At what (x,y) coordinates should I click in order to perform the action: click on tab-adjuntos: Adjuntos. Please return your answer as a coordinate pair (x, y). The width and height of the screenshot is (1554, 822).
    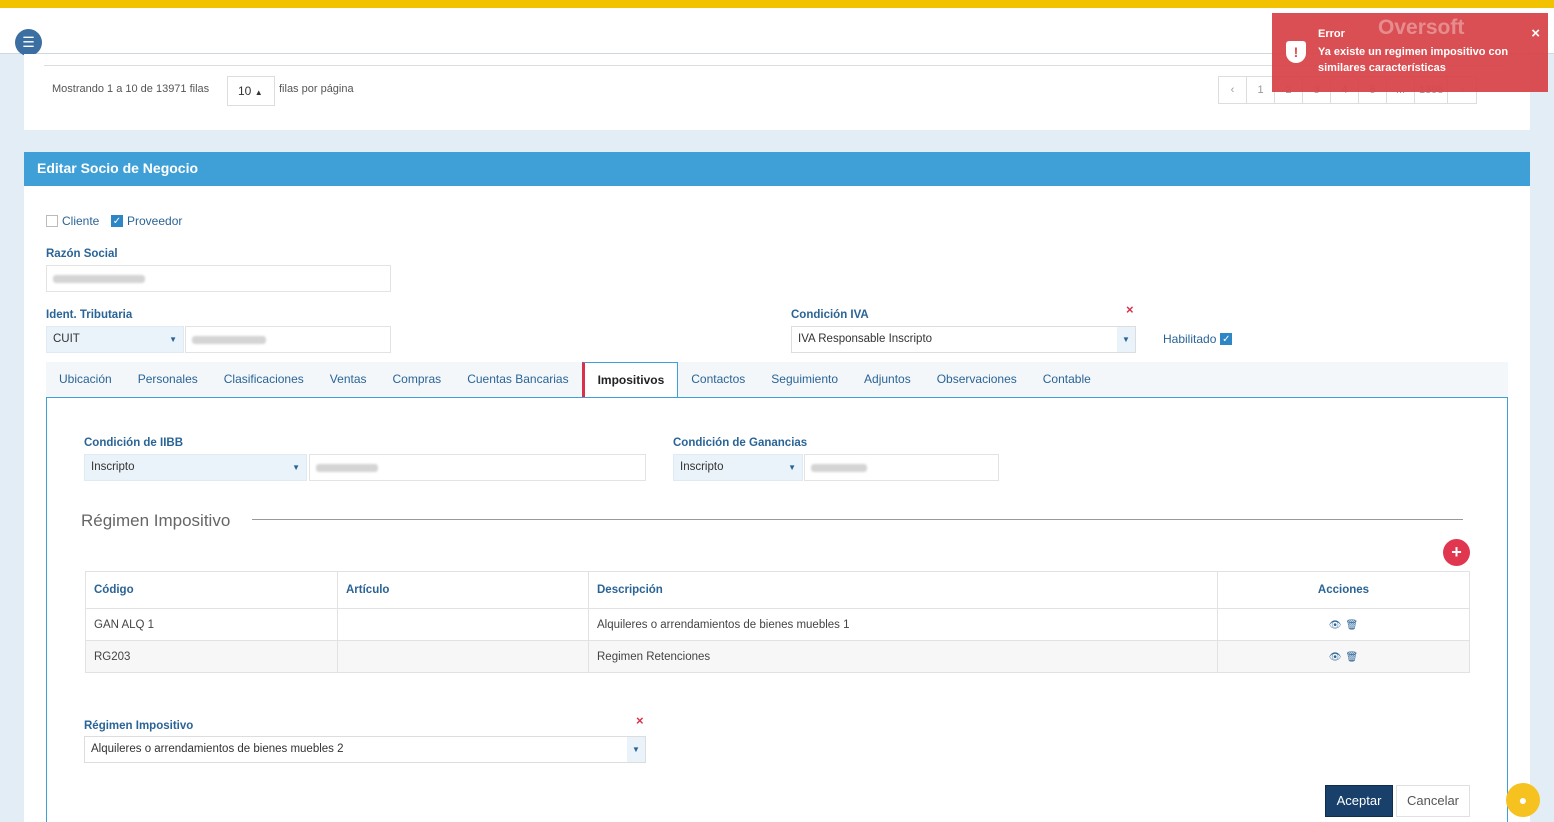
    Looking at the image, I should click on (887, 380).